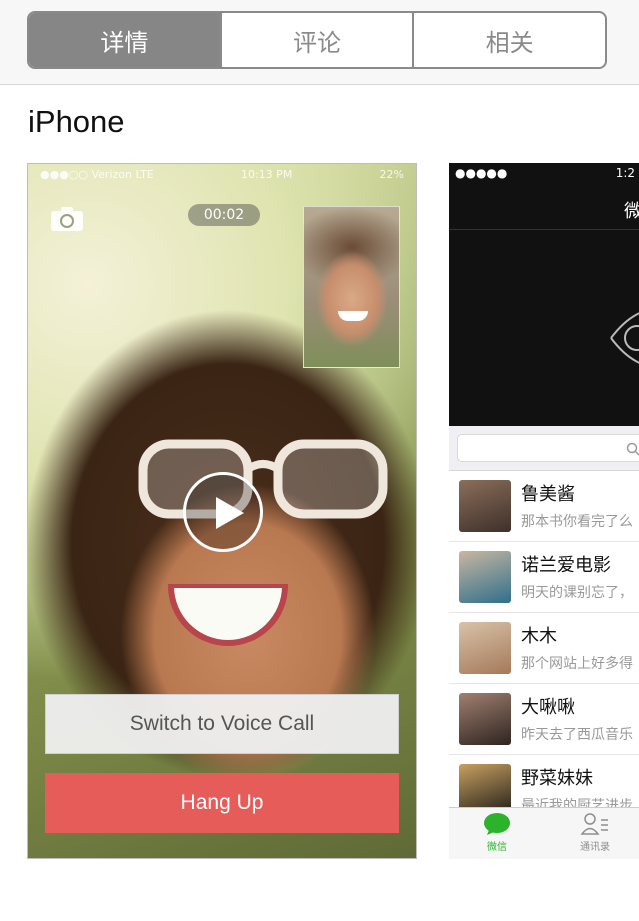 The image size is (639, 921). Describe the element at coordinates (548, 707) in the screenshot. I see `chat-name: 大啾啾` at that location.